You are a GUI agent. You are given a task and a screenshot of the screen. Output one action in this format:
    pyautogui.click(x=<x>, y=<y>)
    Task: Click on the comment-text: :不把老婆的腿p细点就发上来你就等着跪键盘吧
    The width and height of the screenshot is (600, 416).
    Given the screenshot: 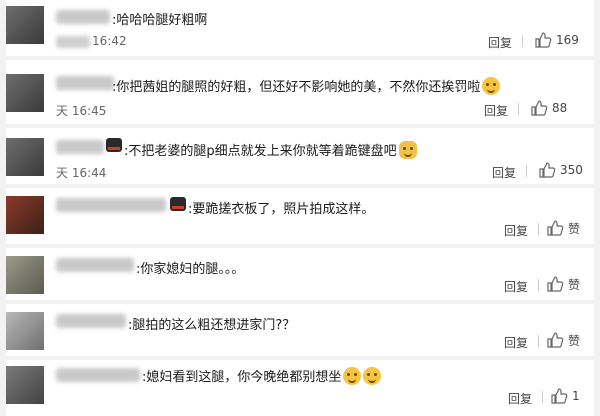 What is the action you would take?
    pyautogui.click(x=270, y=149)
    